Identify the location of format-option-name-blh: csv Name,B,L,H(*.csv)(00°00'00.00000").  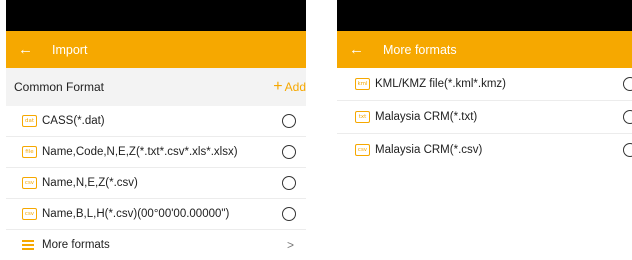
(156, 214).